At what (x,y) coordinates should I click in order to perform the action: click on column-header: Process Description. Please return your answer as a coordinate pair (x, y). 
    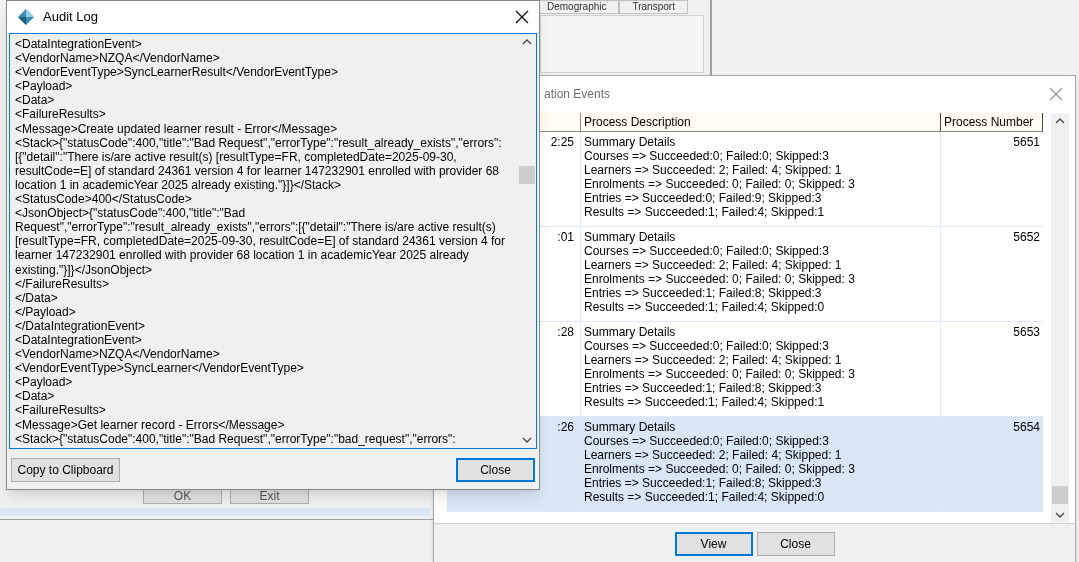
    Looking at the image, I should click on (761, 122).